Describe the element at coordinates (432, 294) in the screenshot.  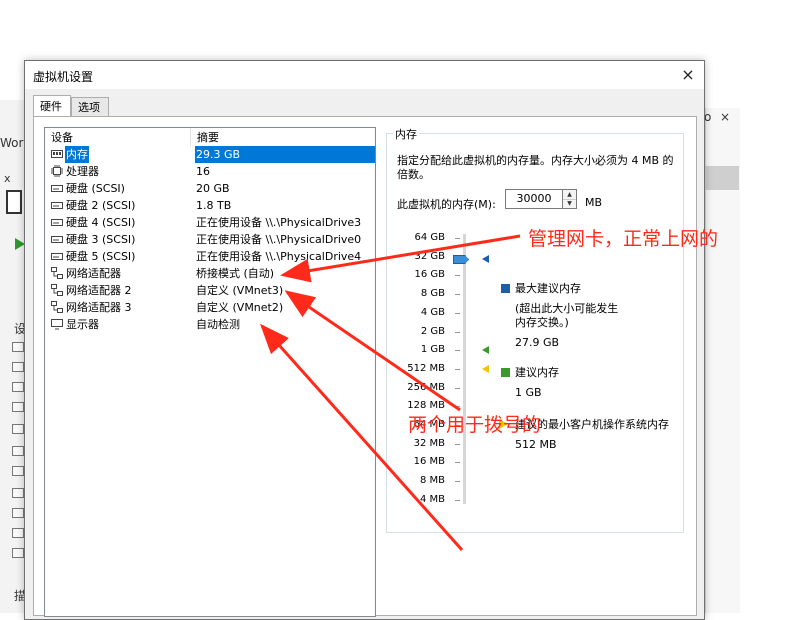
I see `memory-scale-label: 8 GB` at that location.